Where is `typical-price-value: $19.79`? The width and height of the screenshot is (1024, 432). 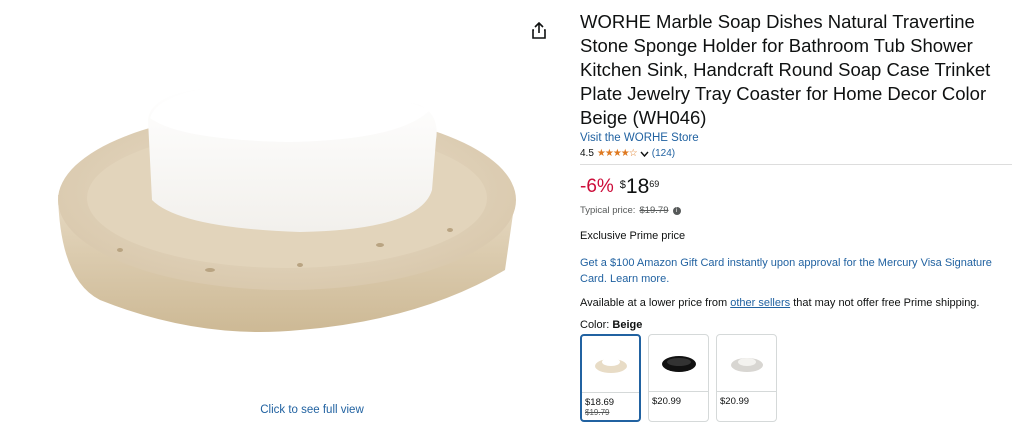 typical-price-value: $19.79 is located at coordinates (654, 210).